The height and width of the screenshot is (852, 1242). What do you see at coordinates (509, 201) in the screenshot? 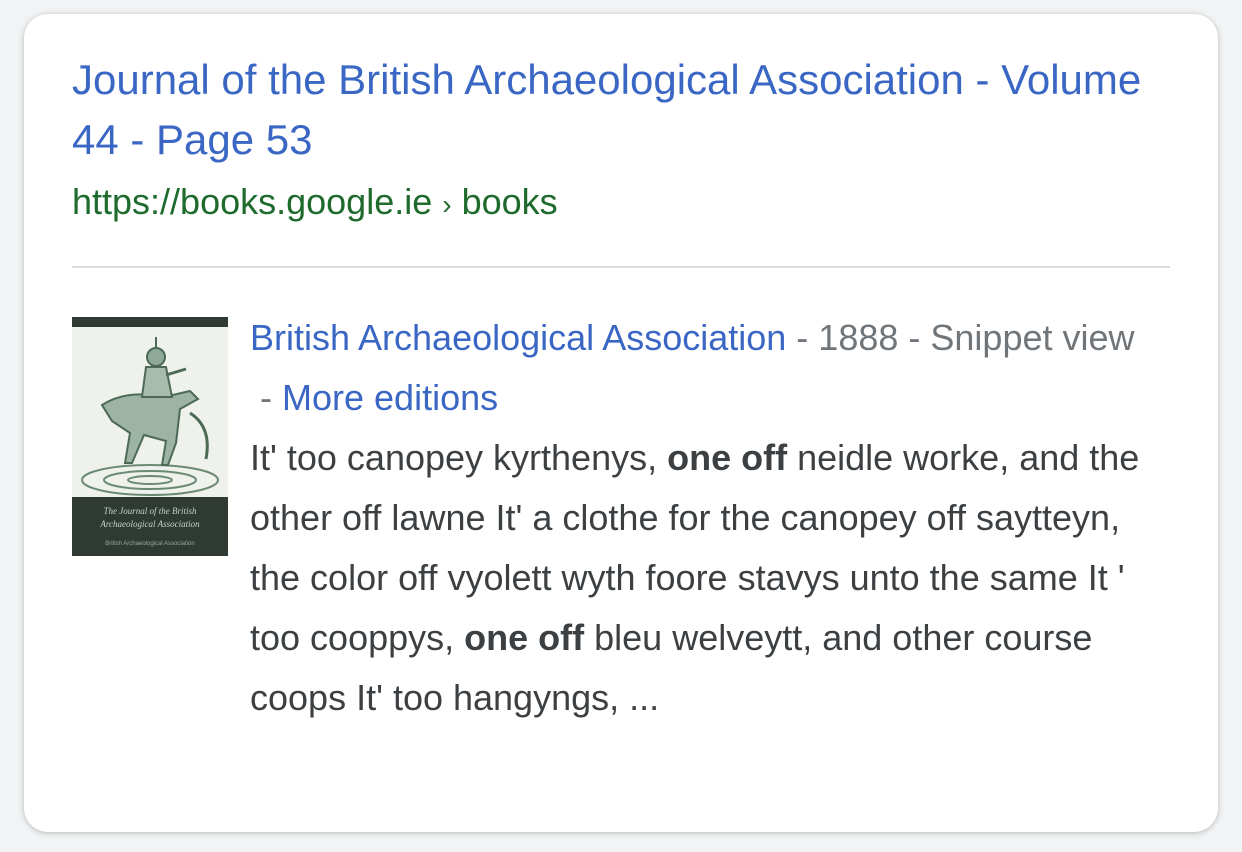
I see `url-path: books` at bounding box center [509, 201].